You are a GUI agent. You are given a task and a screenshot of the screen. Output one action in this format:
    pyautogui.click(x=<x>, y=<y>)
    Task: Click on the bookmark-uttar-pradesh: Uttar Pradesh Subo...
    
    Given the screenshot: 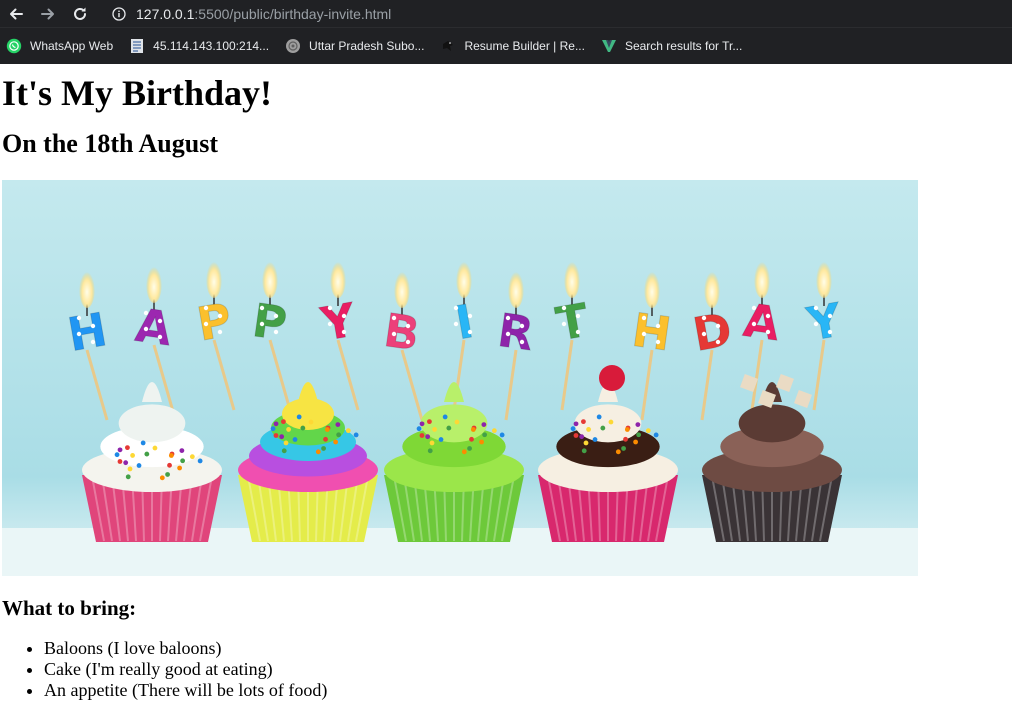 What is the action you would take?
    pyautogui.click(x=354, y=46)
    